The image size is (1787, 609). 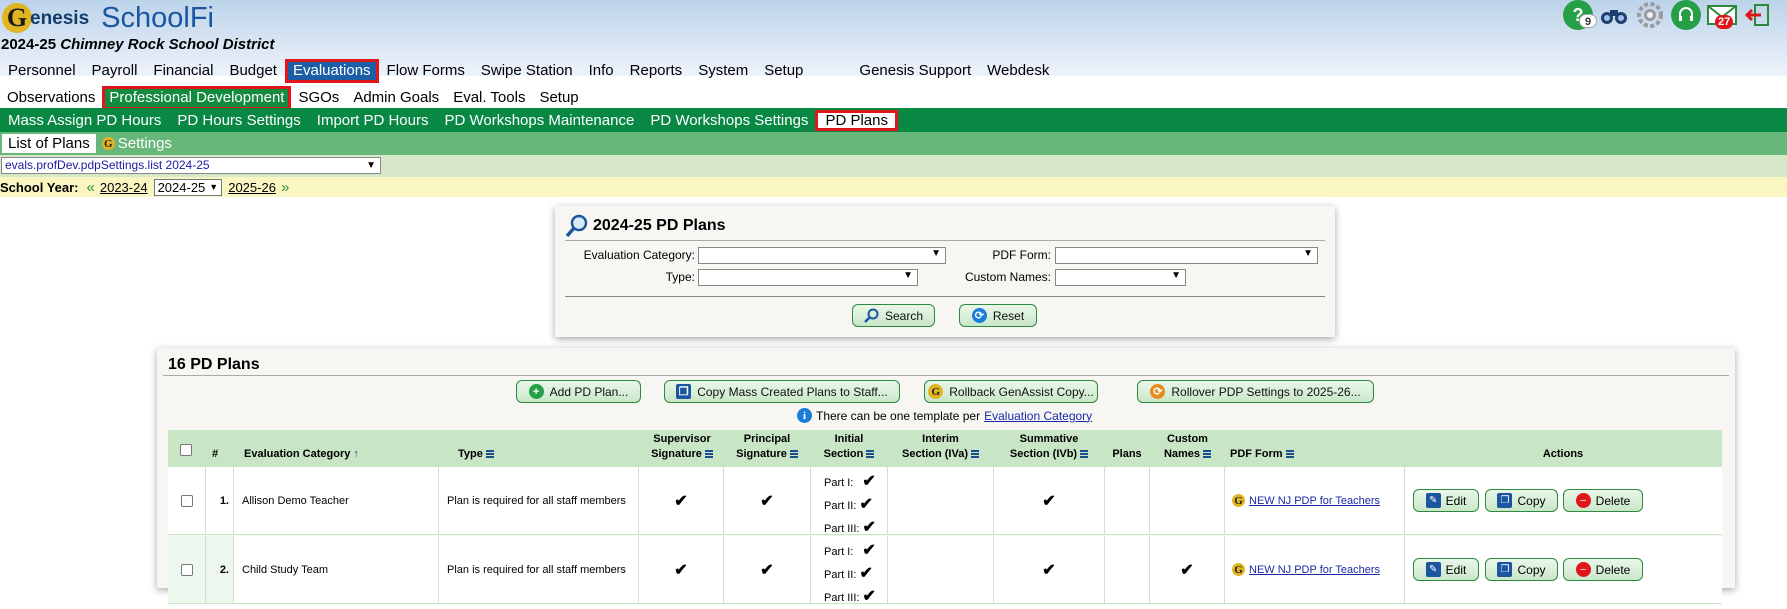 What do you see at coordinates (898, 415) in the screenshot?
I see `info-note-text: There can be one template per` at bounding box center [898, 415].